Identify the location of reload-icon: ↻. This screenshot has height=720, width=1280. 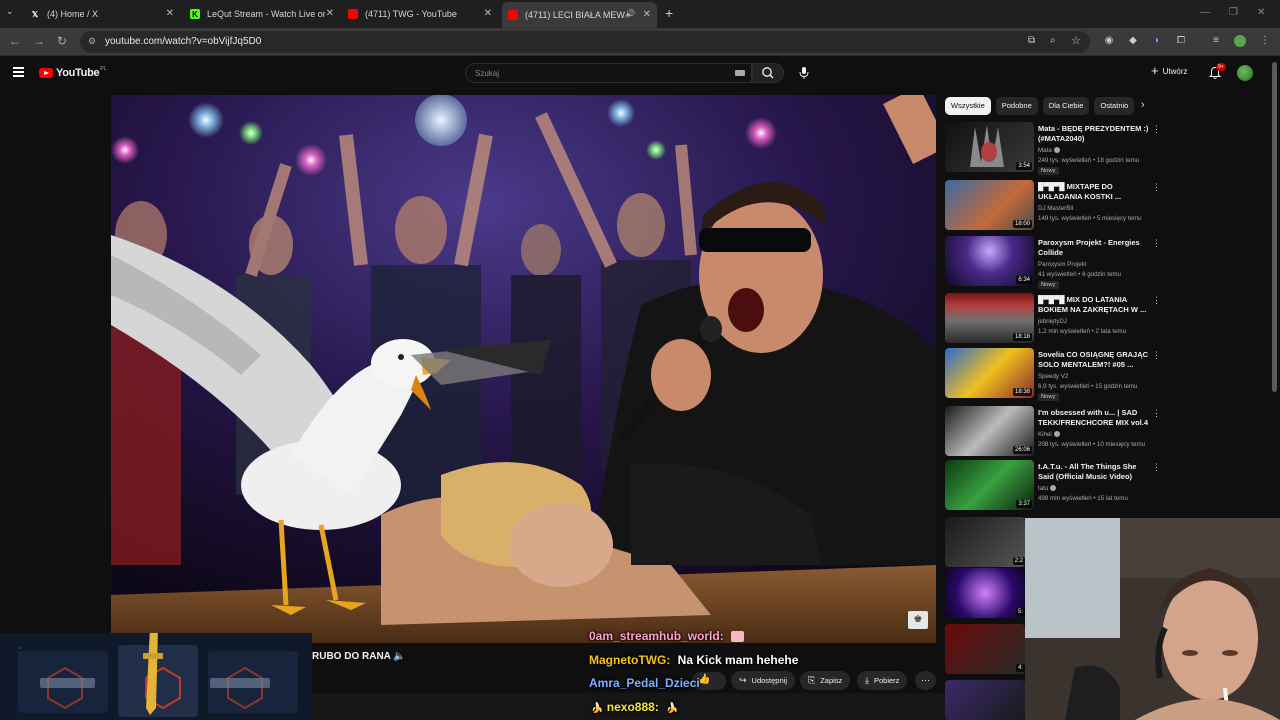
(62, 41).